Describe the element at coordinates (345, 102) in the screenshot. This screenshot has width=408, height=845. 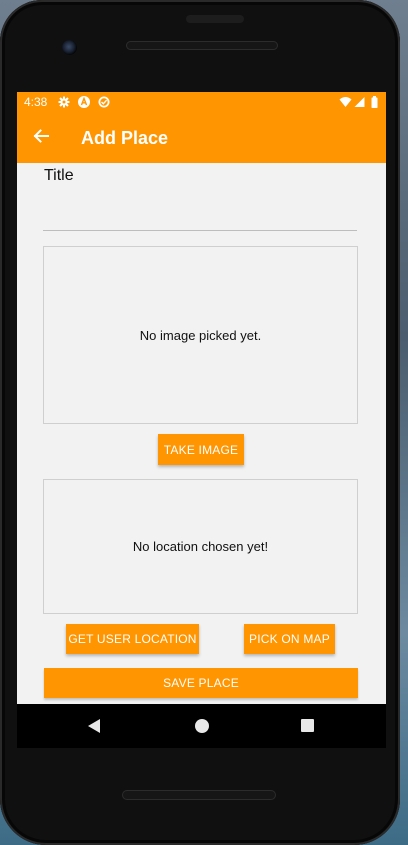
I see `wifi-icon` at that location.